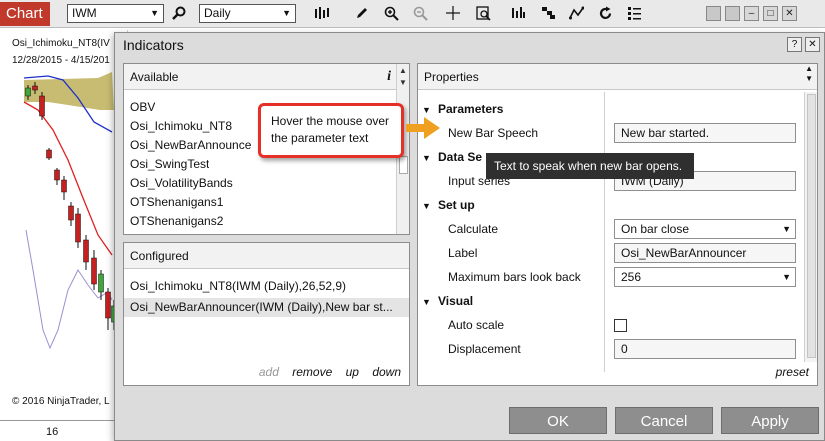  What do you see at coordinates (705, 349) in the screenshot?
I see `displacement-field: 0` at bounding box center [705, 349].